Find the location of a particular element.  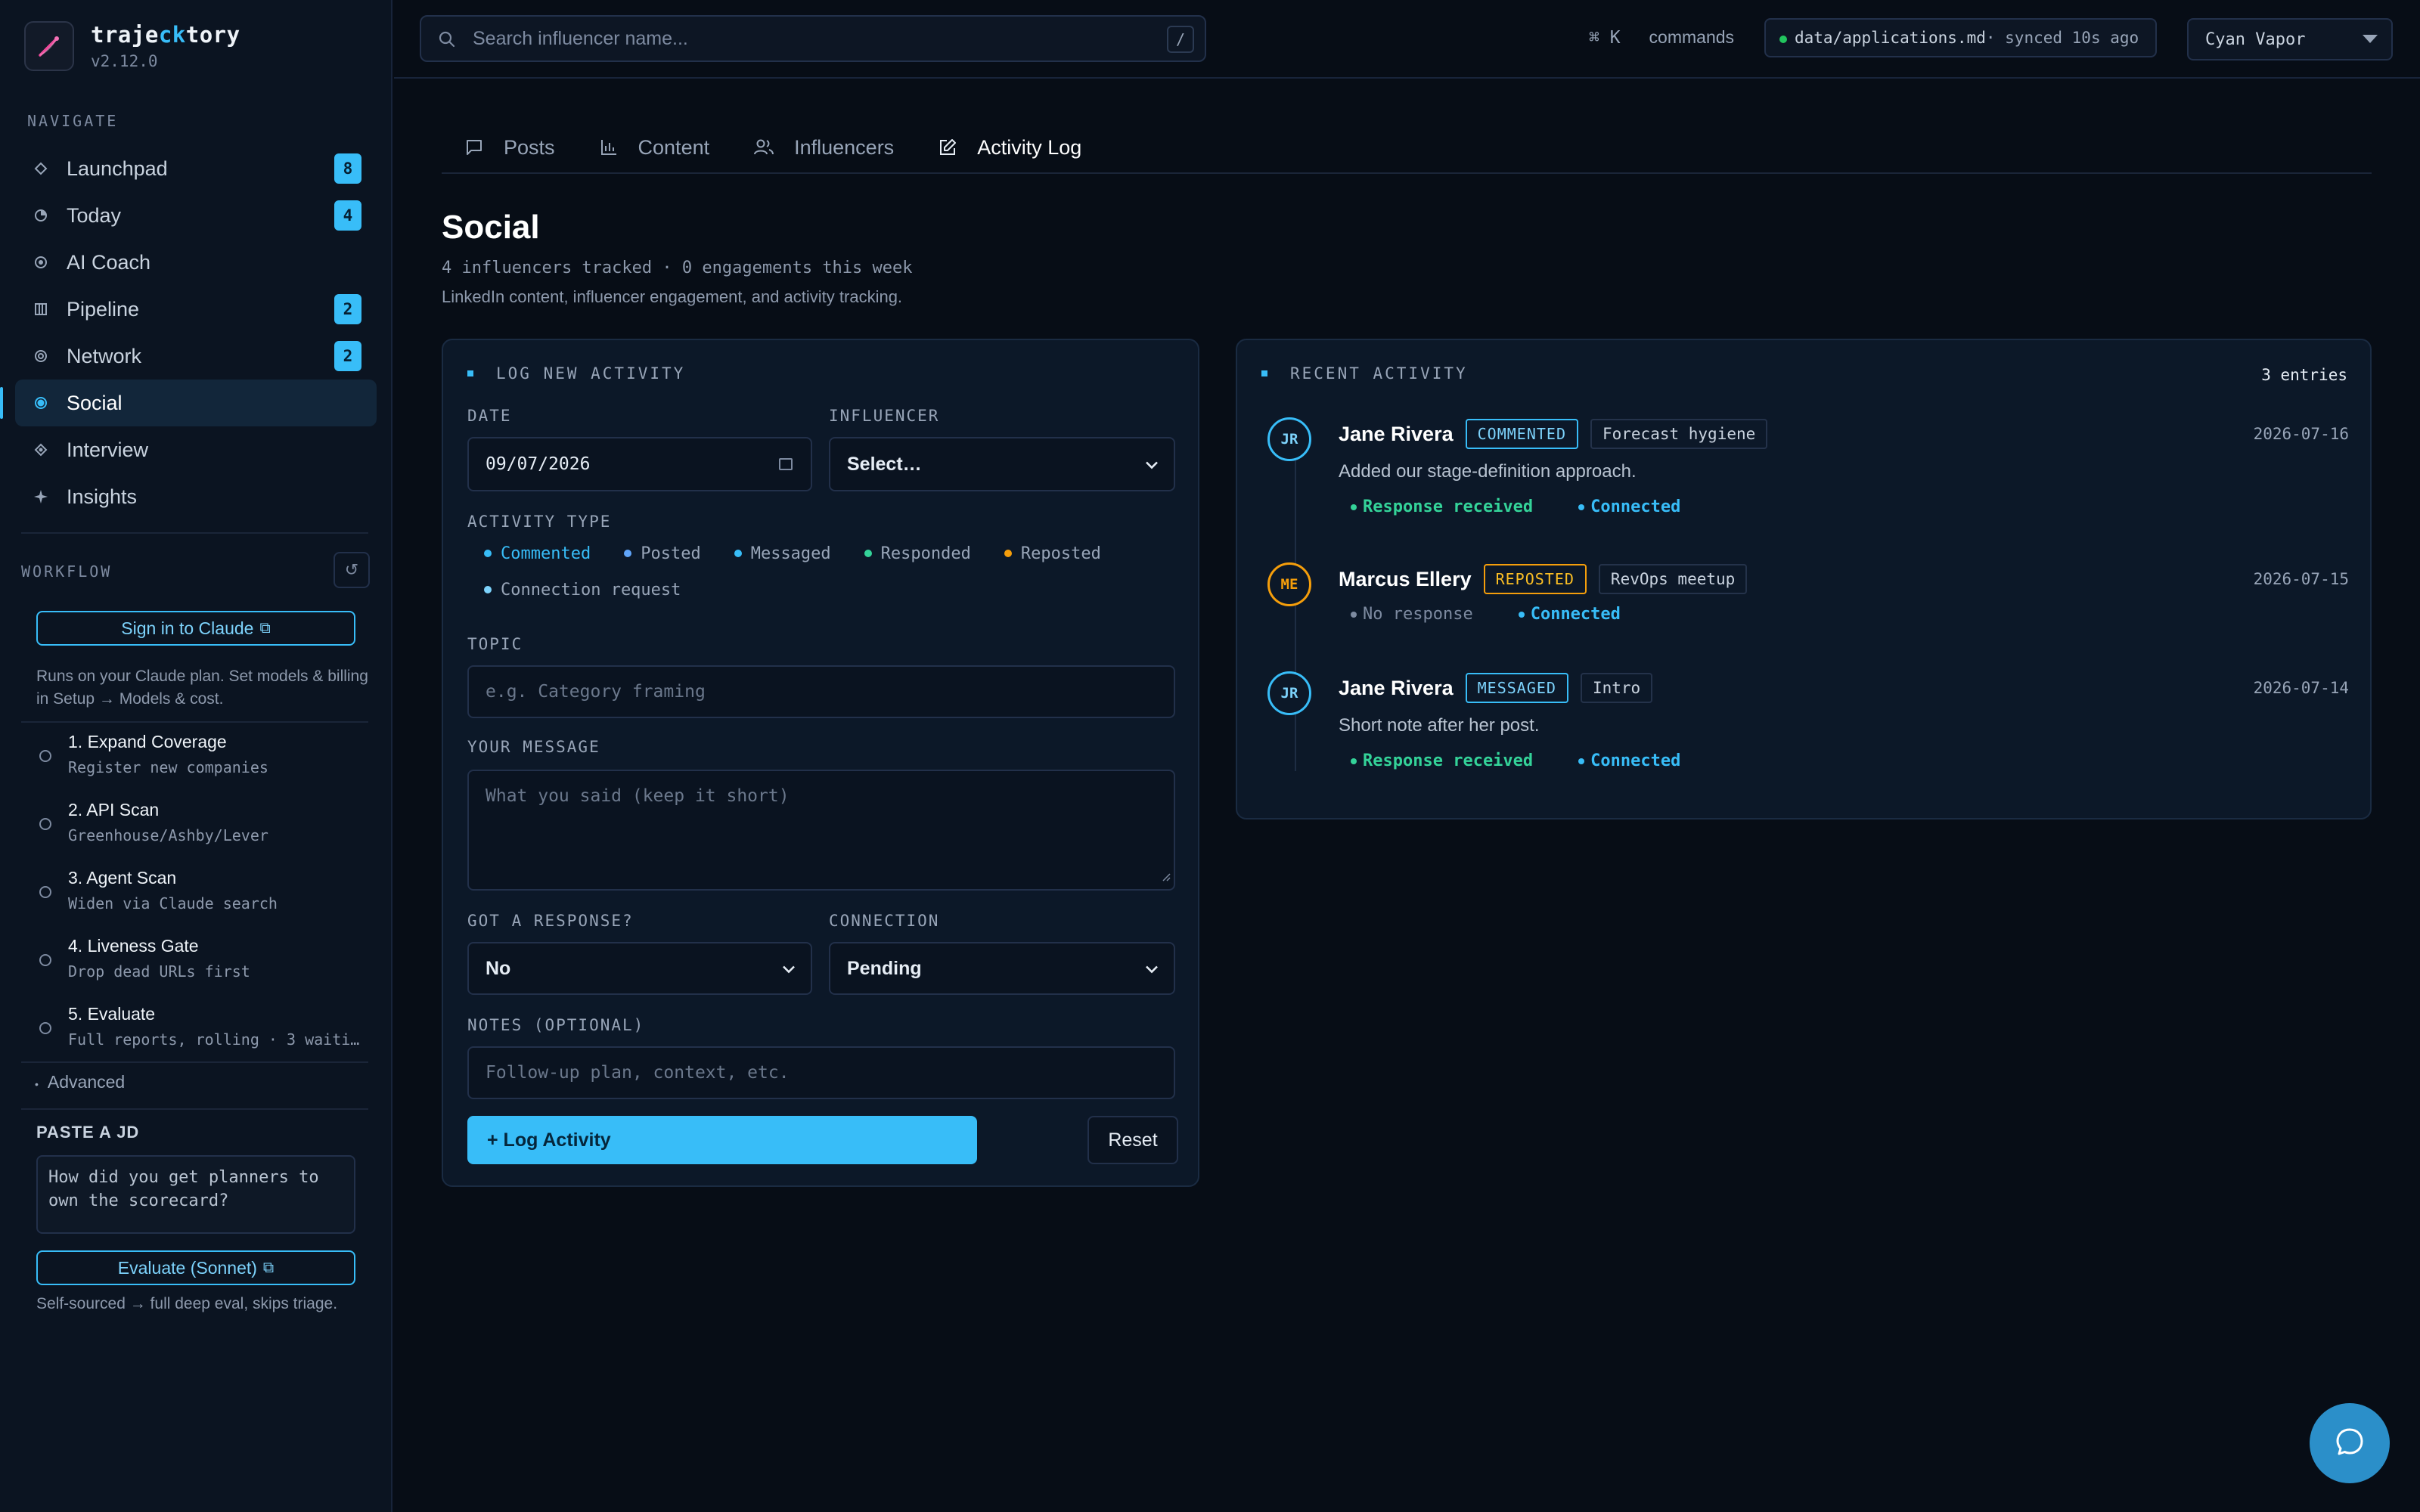

response-text: Response received is located at coordinates (1448, 760).